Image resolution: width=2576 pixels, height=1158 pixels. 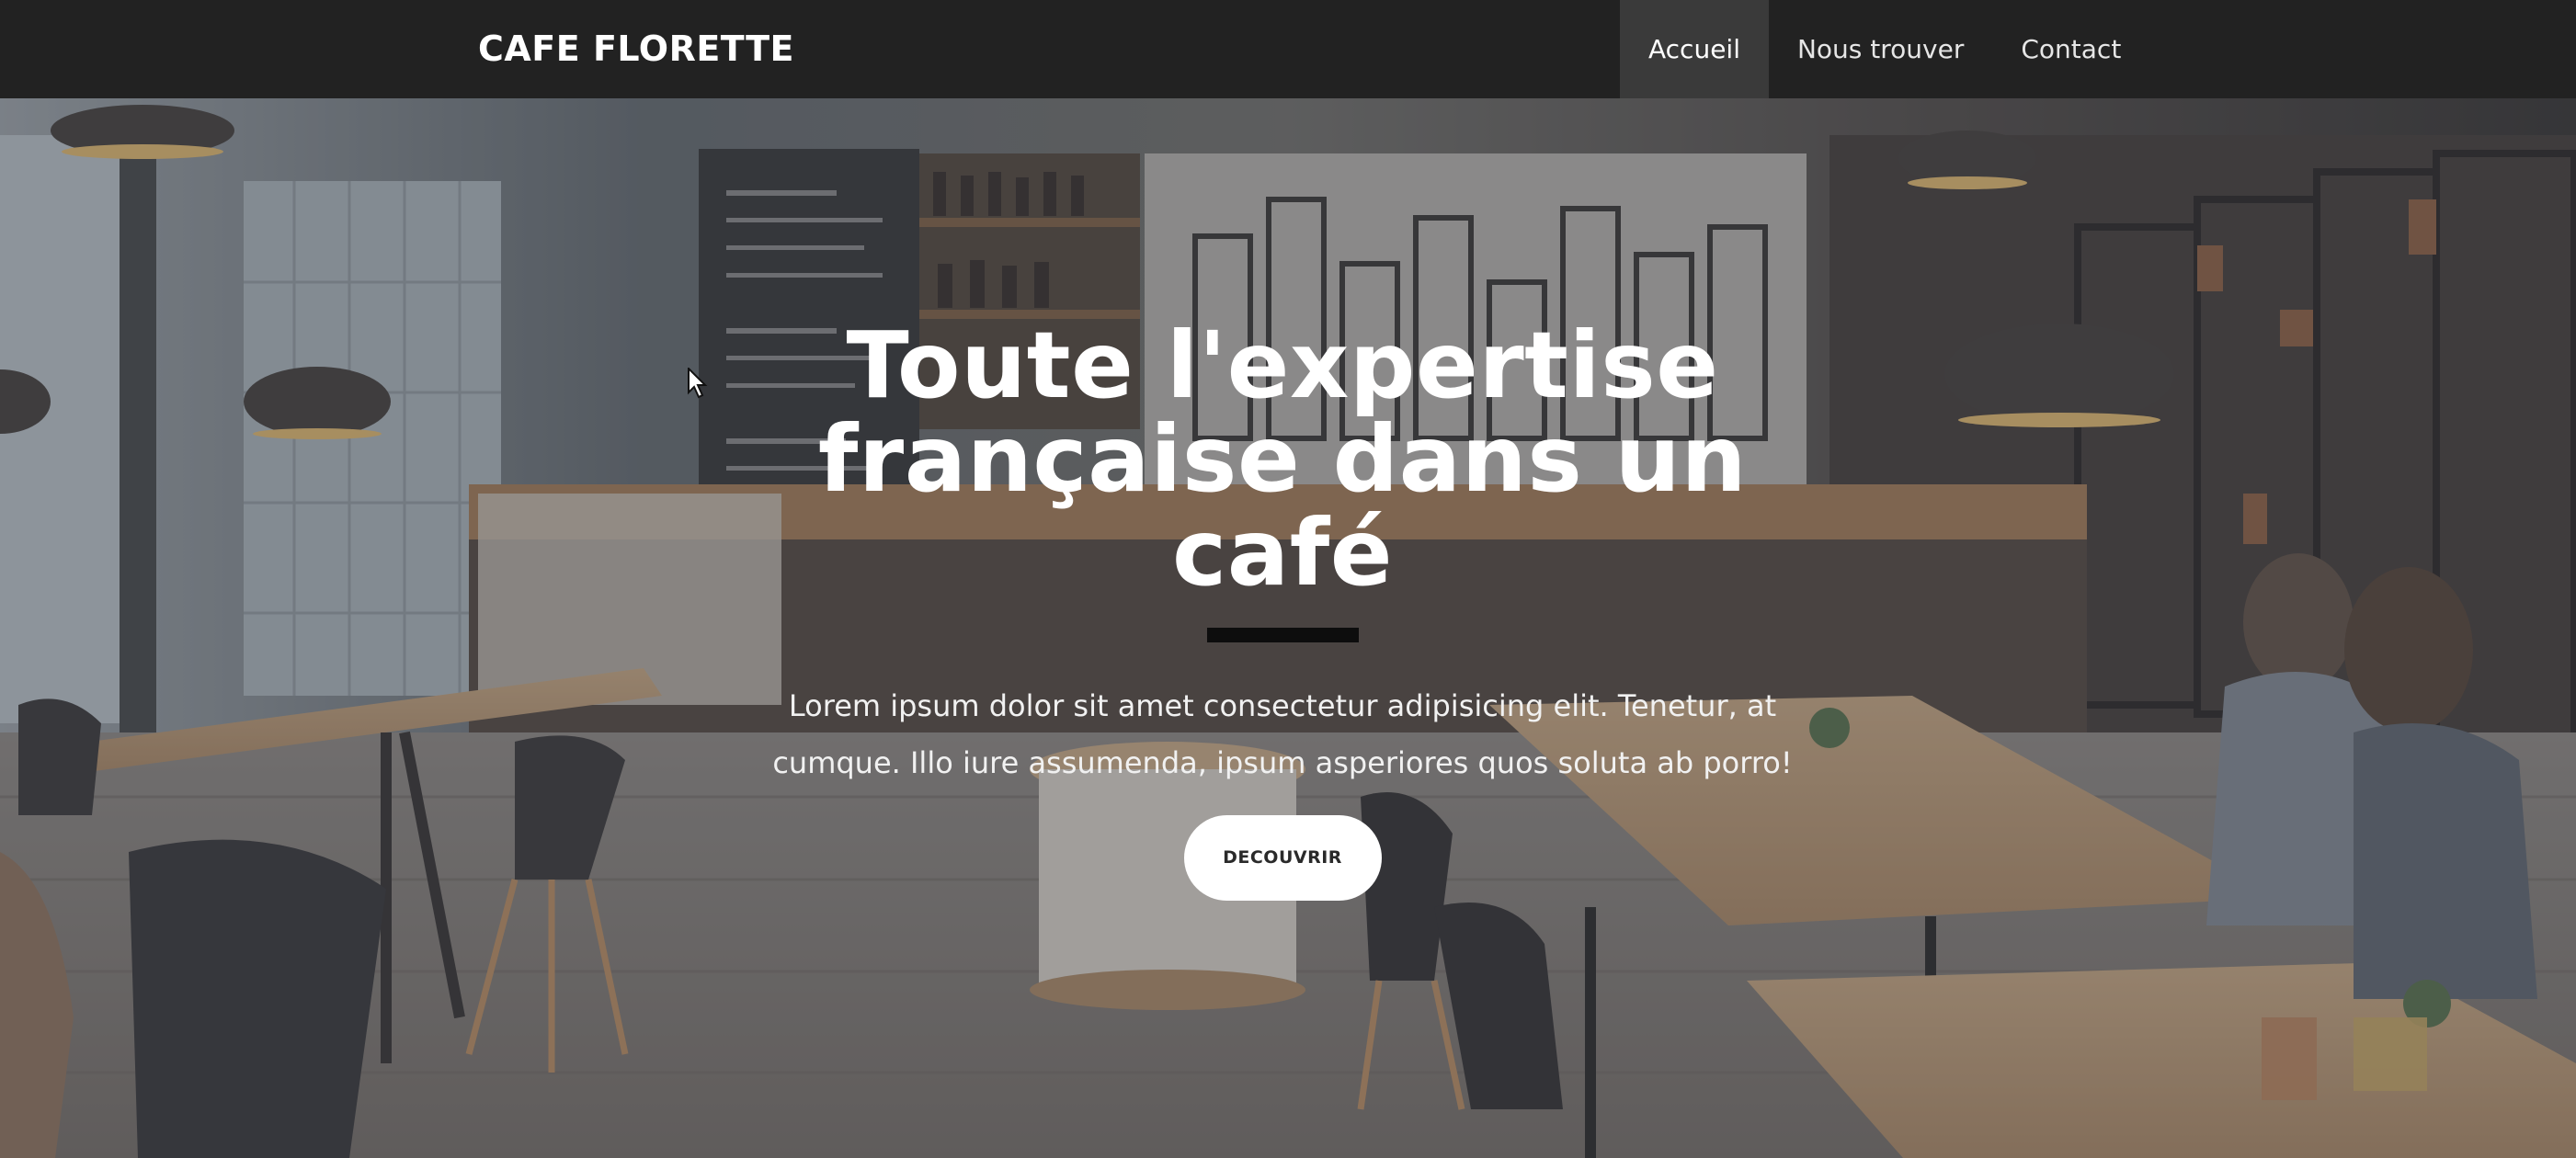 I want to click on hero-title: Toute l'expertise française dans un café, so click(x=1282, y=459).